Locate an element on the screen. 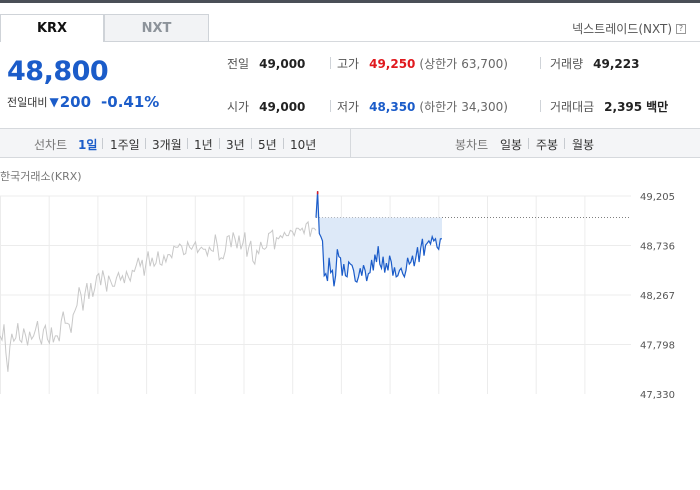  stat-open: 시가 49,000 is located at coordinates (266, 106).